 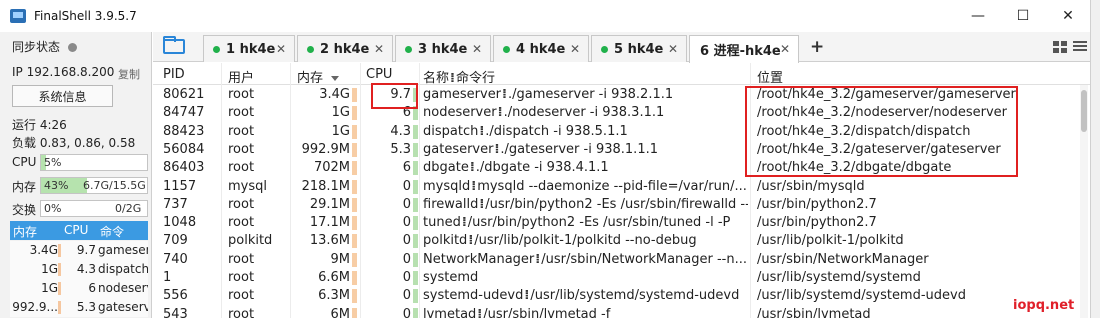 I want to click on tab-2: 2 hk4e ✕, so click(x=345, y=48).